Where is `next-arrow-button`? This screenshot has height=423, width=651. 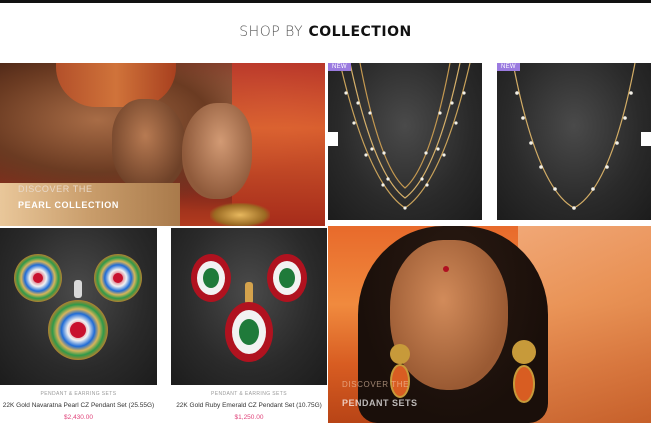
next-arrow-button is located at coordinates (646, 139).